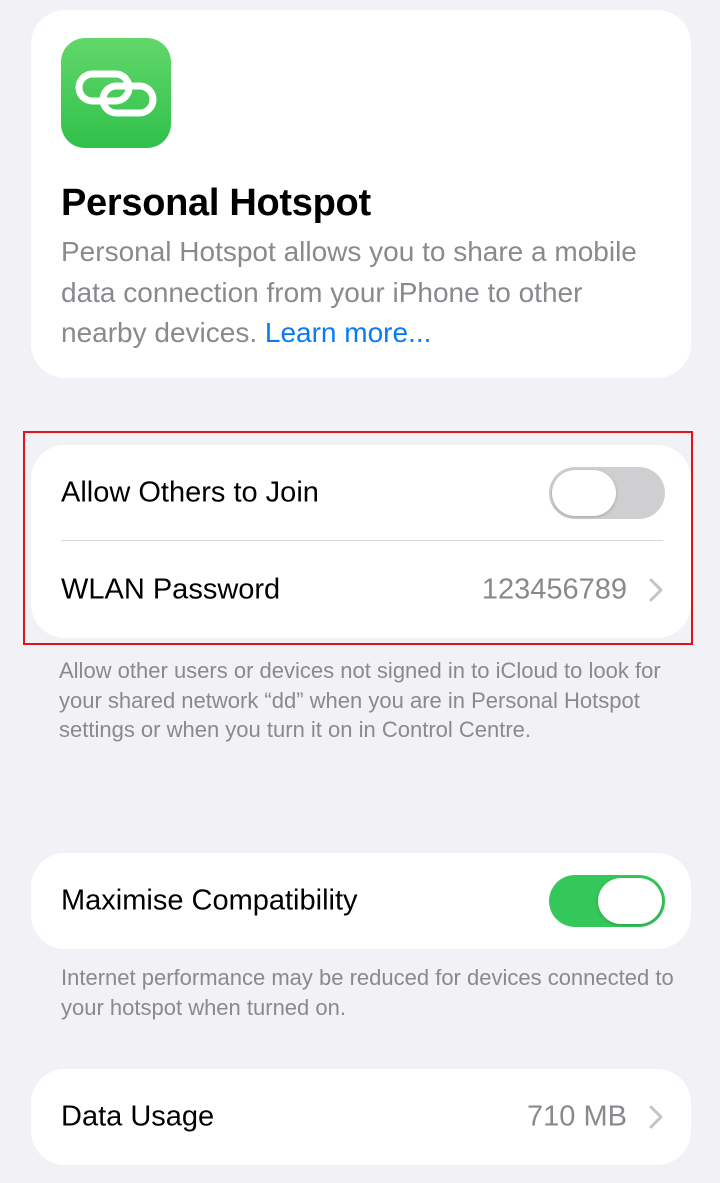 The height and width of the screenshot is (1183, 720). I want to click on personal-hotspot-link-icon, so click(116, 93).